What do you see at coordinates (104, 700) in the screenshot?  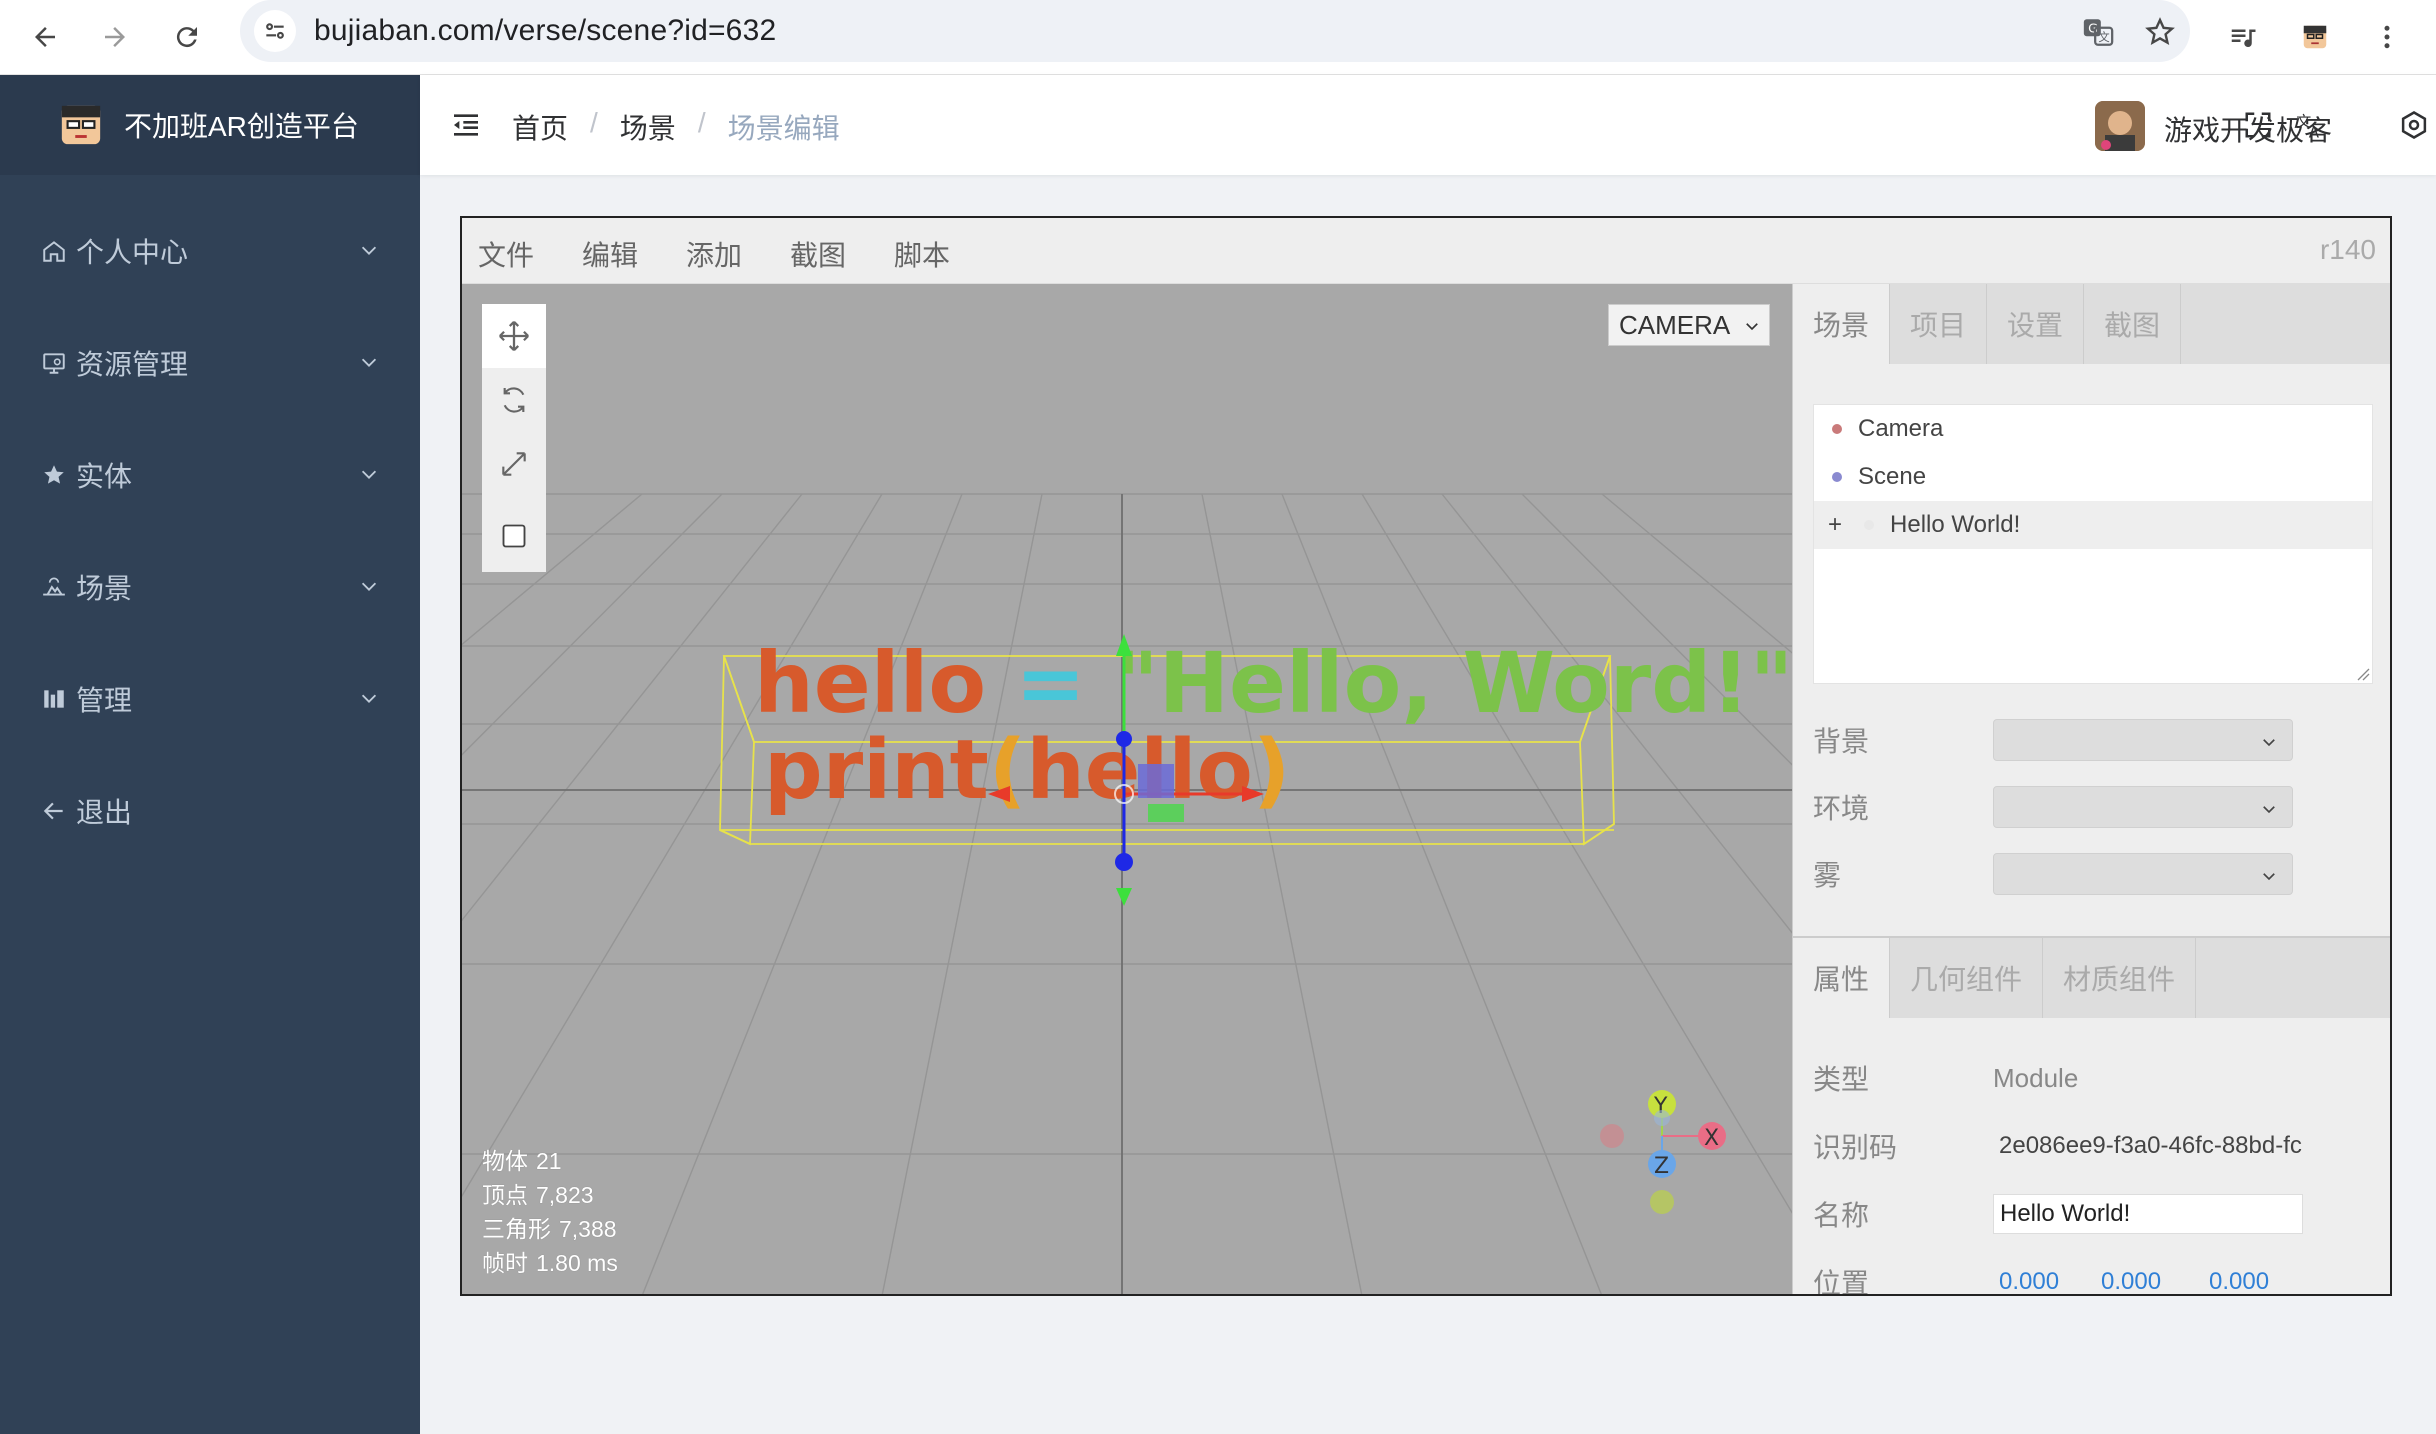 I see `sidebar-item-label: 管理` at bounding box center [104, 700].